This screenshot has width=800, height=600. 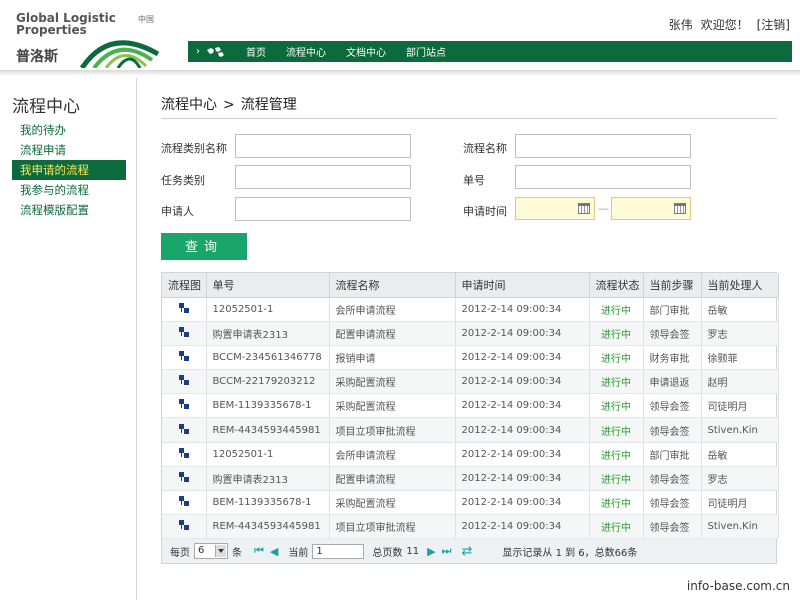 What do you see at coordinates (37, 57) in the screenshot?
I see `logo-text-cn: 普洛斯` at bounding box center [37, 57].